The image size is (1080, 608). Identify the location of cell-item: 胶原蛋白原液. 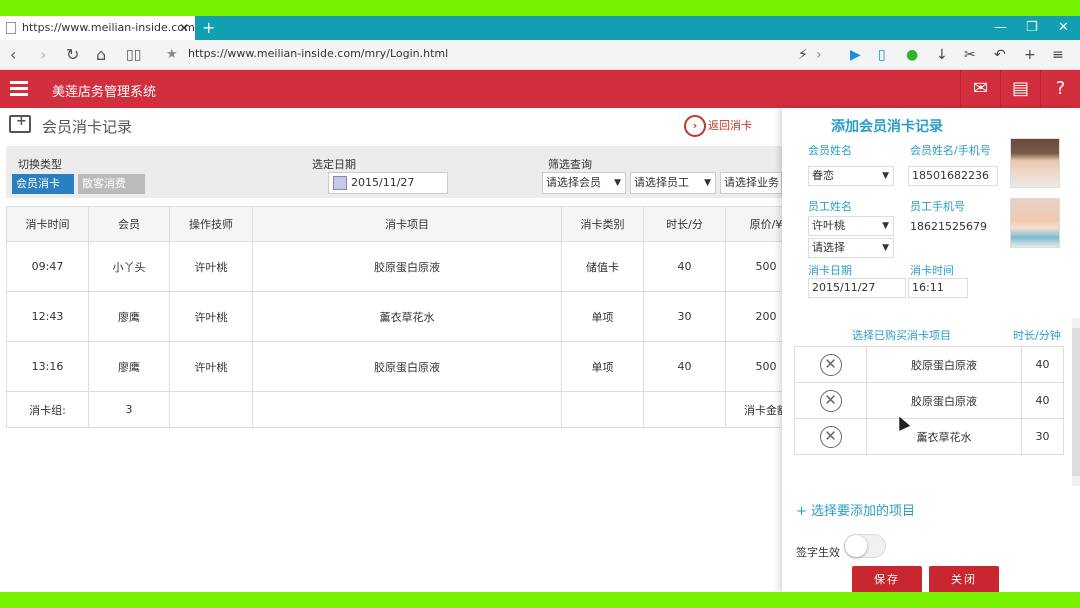
(407, 266).